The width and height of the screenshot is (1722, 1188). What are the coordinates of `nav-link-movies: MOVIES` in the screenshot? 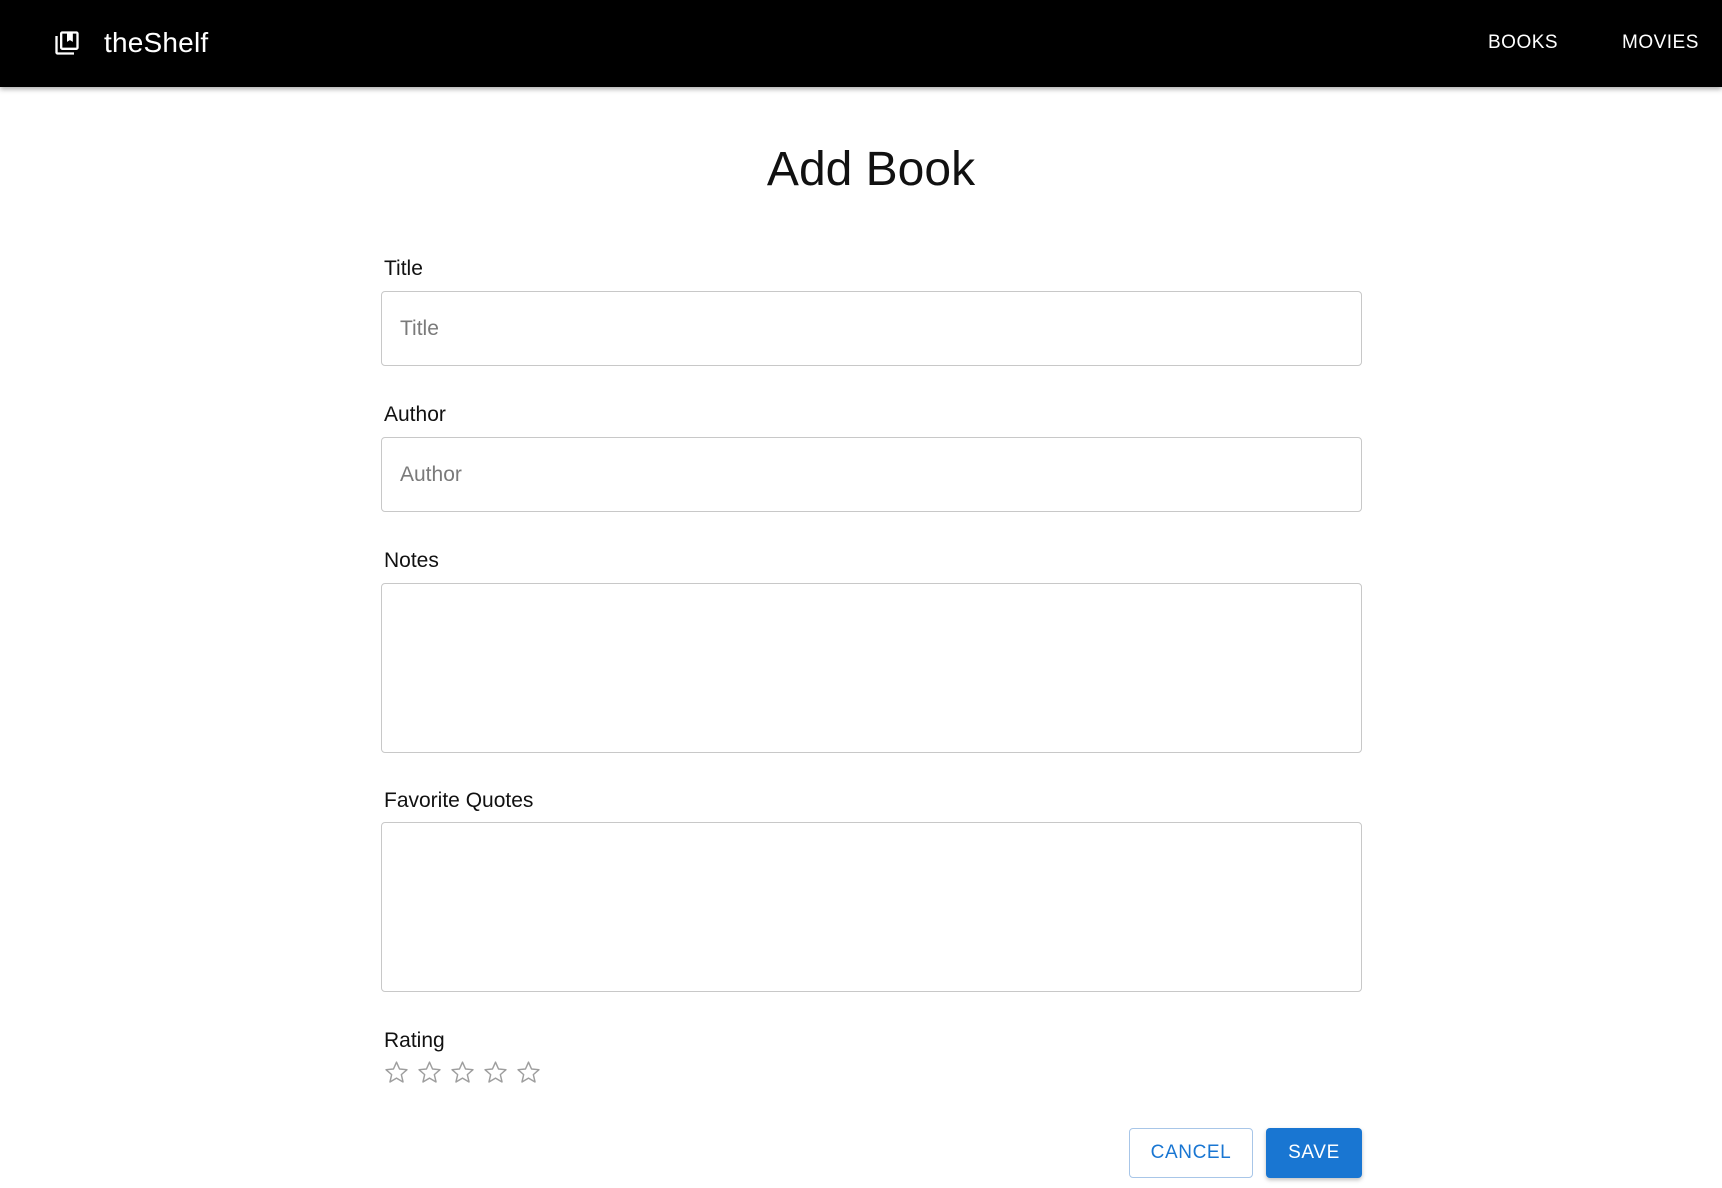 It's located at (1660, 43).